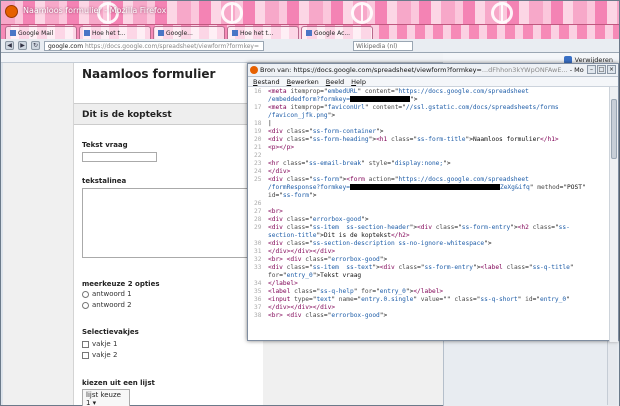  What do you see at coordinates (41, 32) in the screenshot?
I see `tab-item: Google Mail` at bounding box center [41, 32].